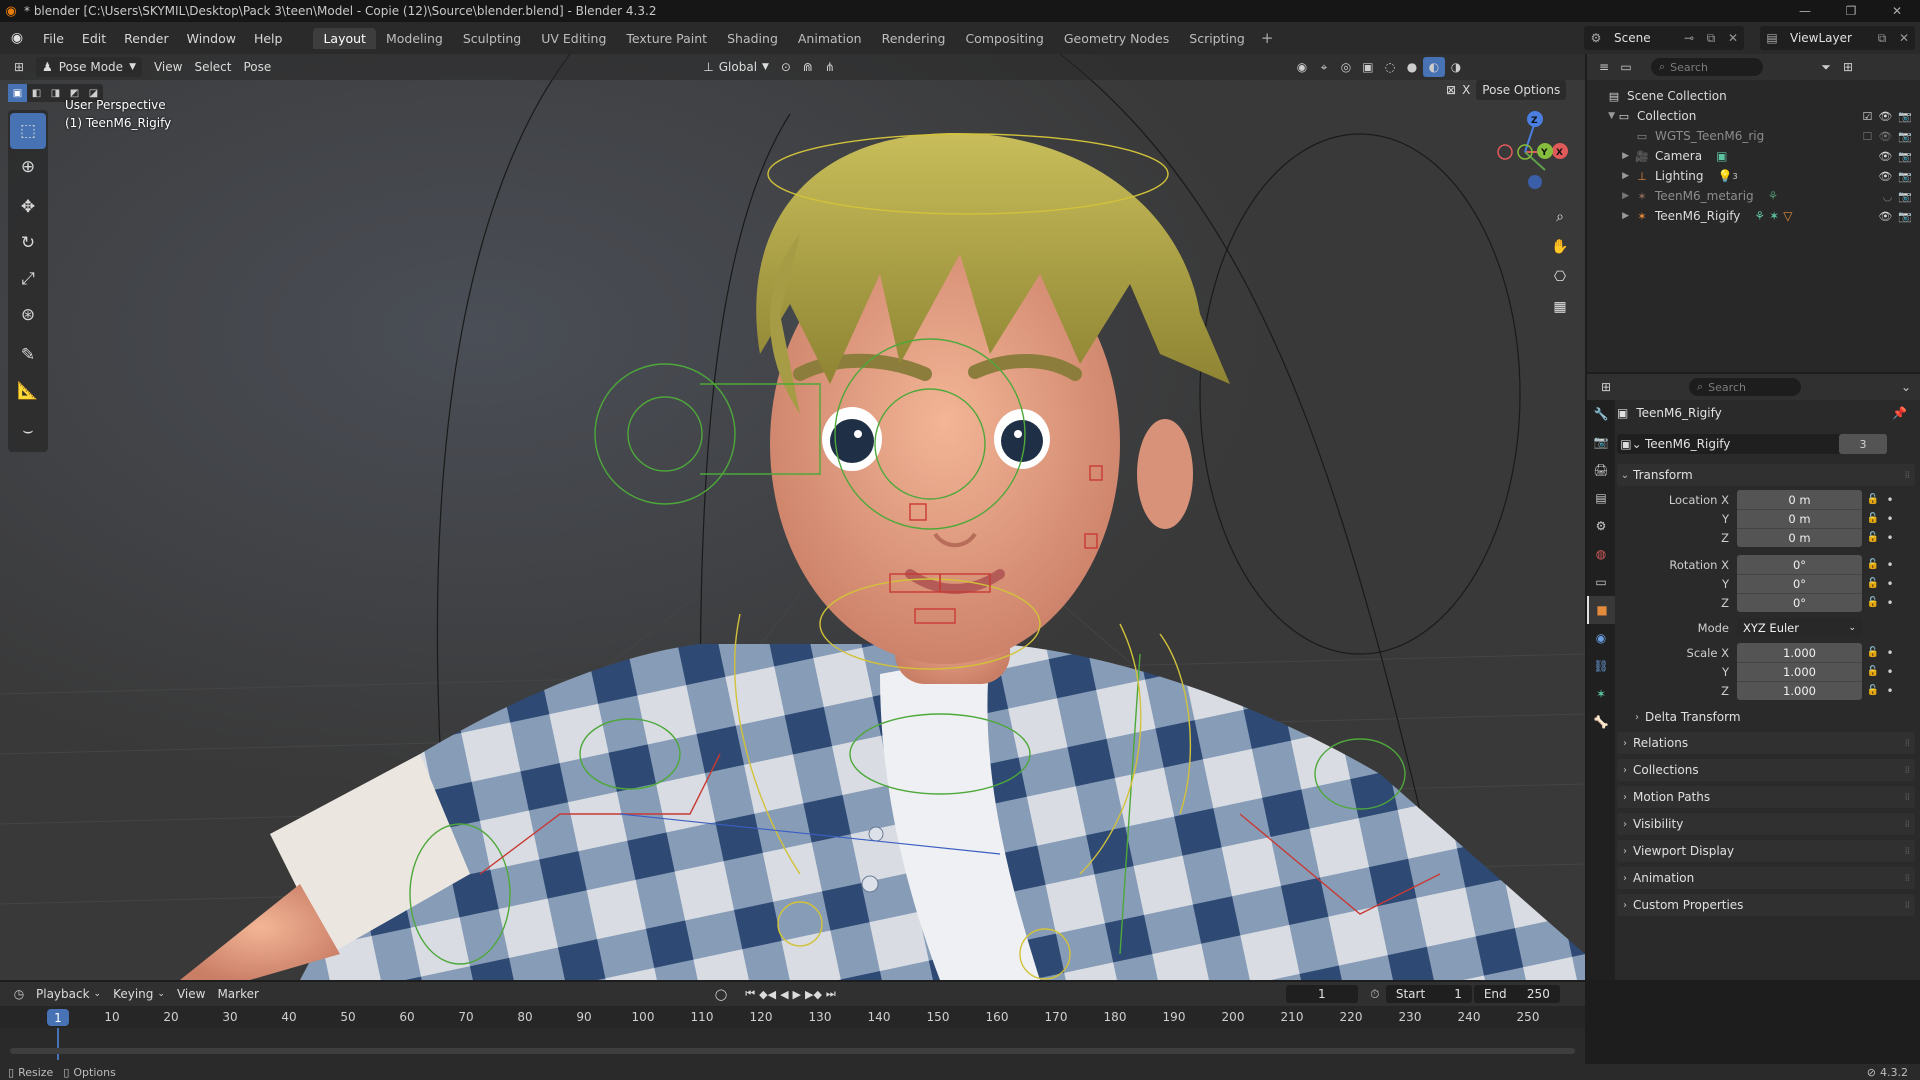 This screenshot has height=1080, width=1920. What do you see at coordinates (211, 38) in the screenshot?
I see `menu-window: Window` at bounding box center [211, 38].